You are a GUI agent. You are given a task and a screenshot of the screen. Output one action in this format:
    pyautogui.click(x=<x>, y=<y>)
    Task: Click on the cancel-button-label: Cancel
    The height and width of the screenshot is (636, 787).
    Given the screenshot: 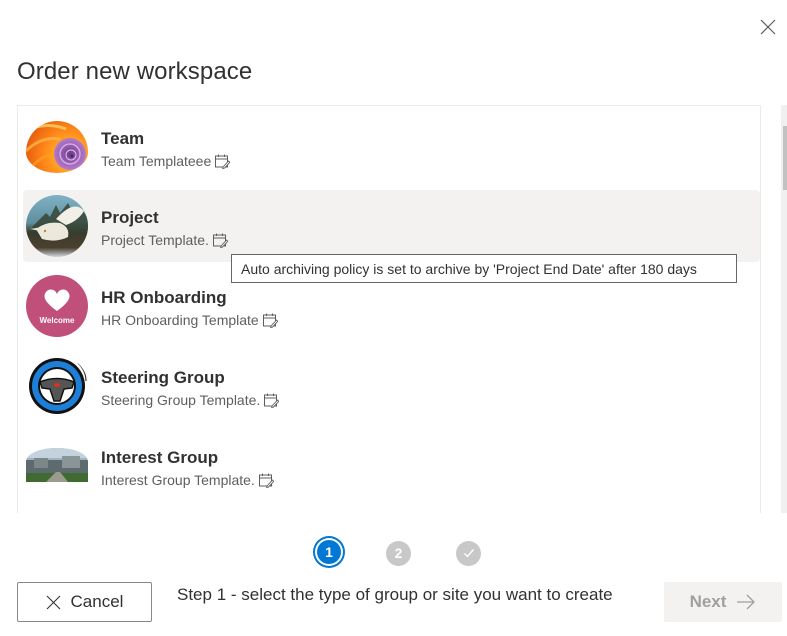 What is the action you would take?
    pyautogui.click(x=97, y=601)
    